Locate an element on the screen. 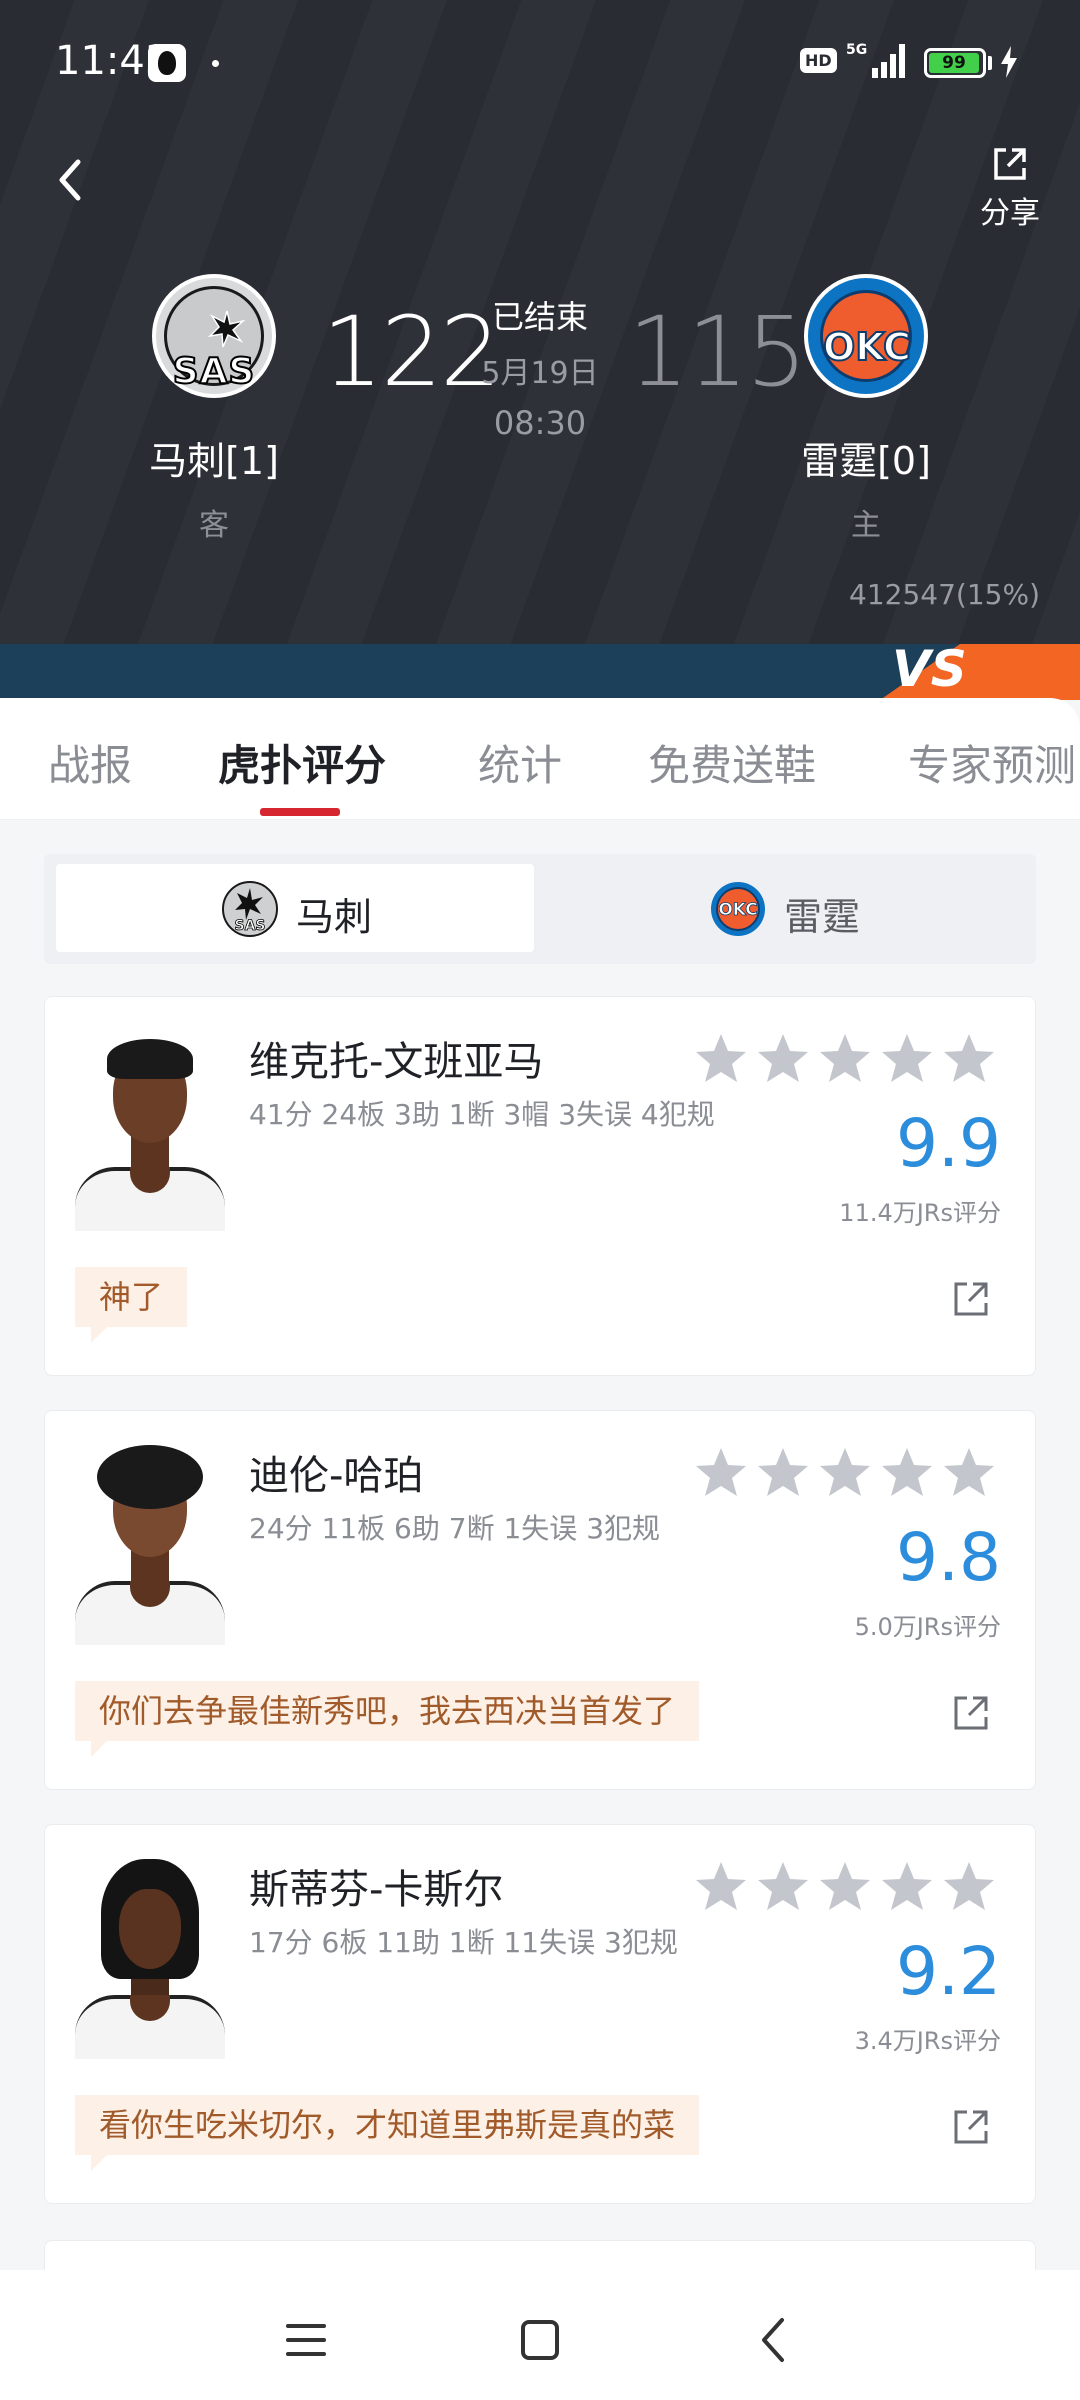 The width and height of the screenshot is (1080, 2400). top-comment: 神了 is located at coordinates (131, 1305).